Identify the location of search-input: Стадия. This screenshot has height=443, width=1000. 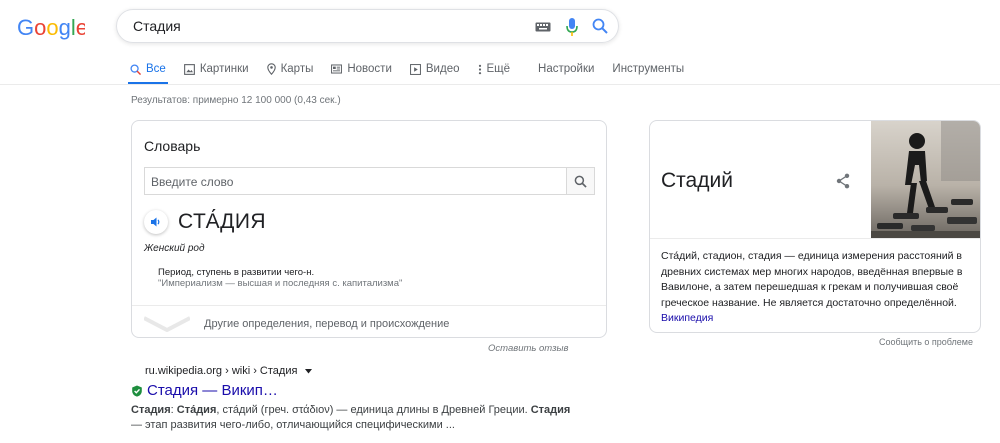
(157, 26).